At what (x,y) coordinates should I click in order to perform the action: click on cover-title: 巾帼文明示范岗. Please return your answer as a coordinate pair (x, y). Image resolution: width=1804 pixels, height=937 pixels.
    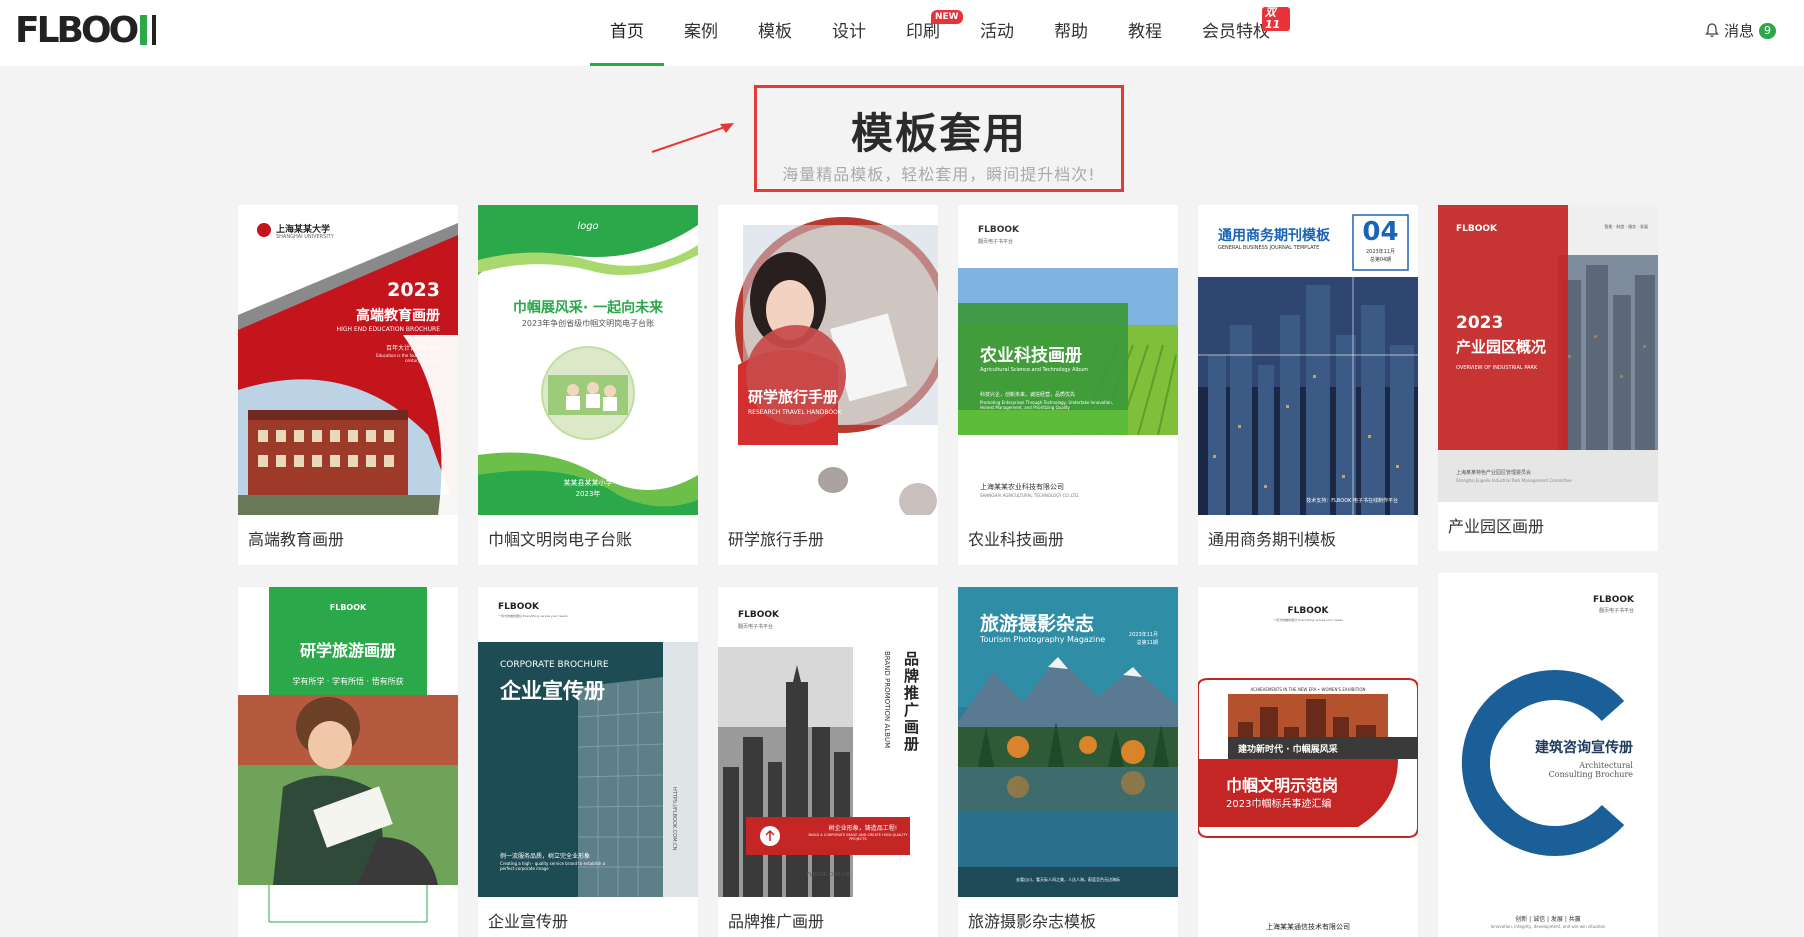
    Looking at the image, I should click on (1282, 785).